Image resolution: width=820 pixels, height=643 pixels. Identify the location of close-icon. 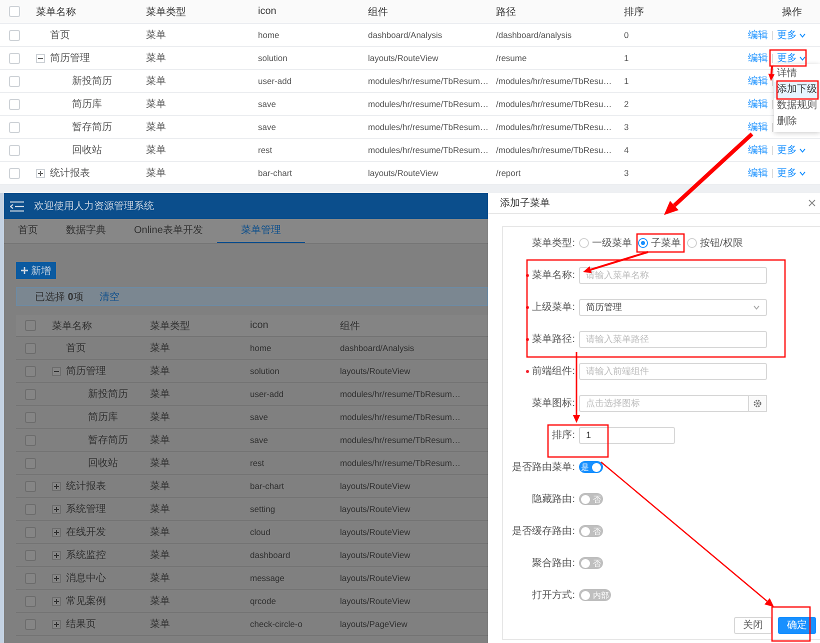
(812, 203).